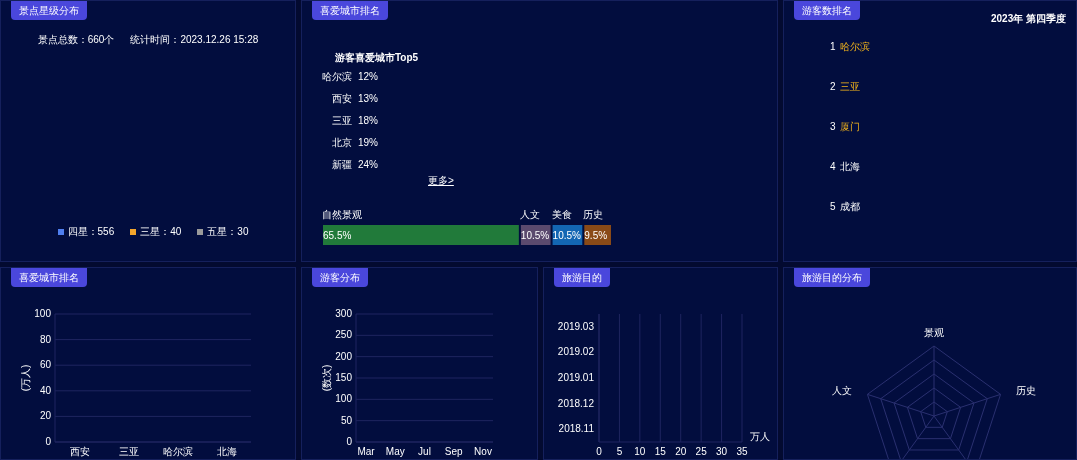  What do you see at coordinates (194, 40) in the screenshot?
I see `statistics-time: 统计时间：2023.12.26 15:28` at bounding box center [194, 40].